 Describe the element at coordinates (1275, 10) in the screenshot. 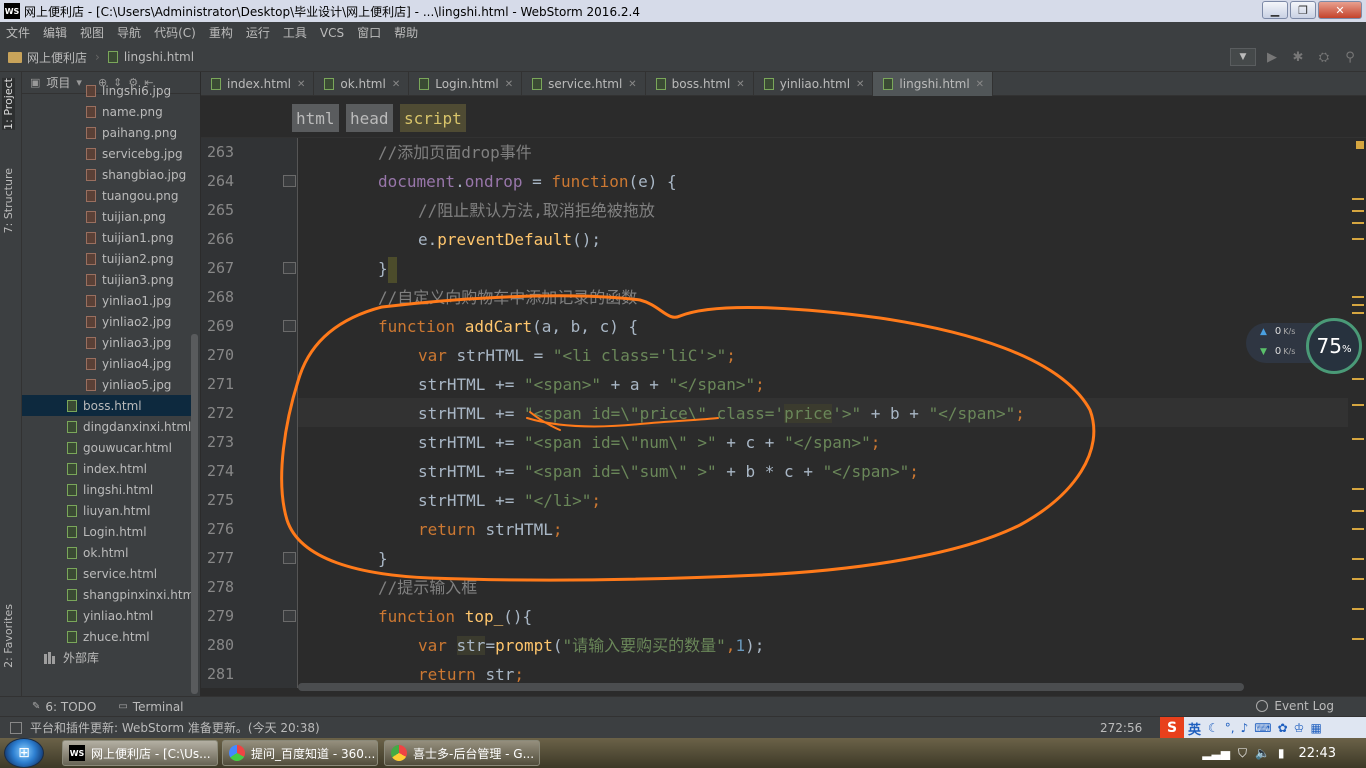

I see `minimize-button: ▁` at that location.